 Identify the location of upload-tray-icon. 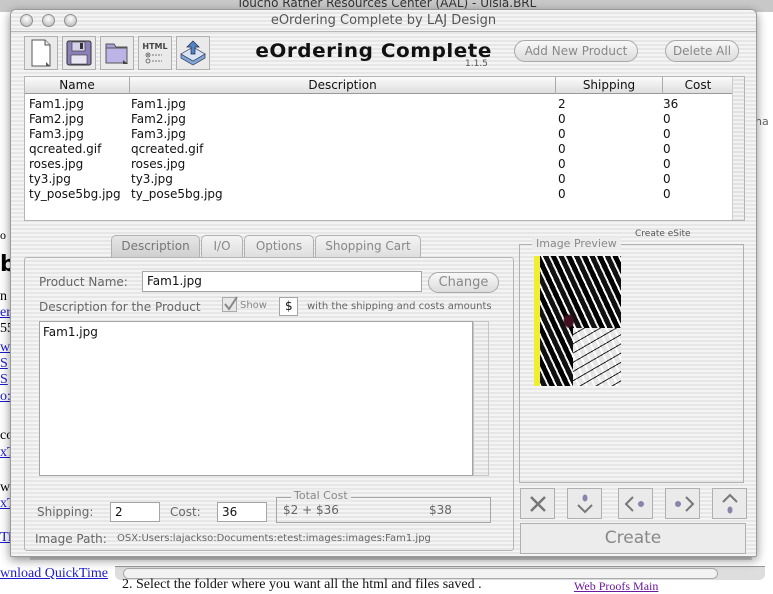
(193, 53).